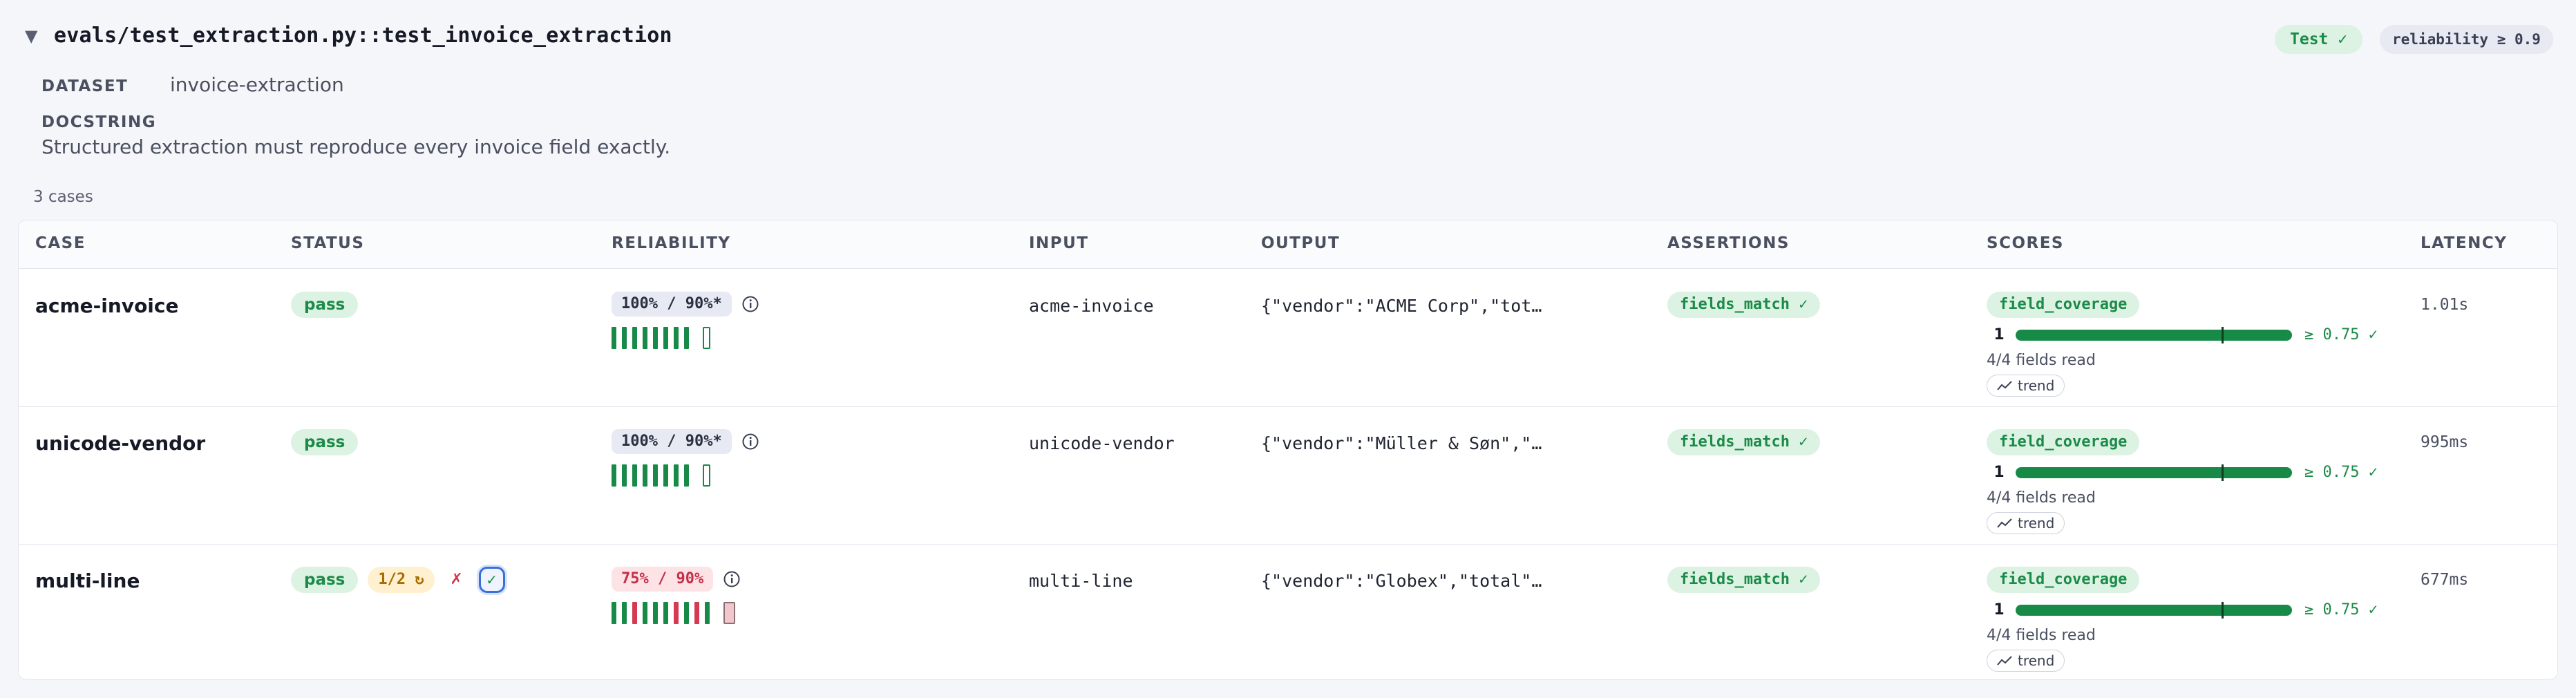  I want to click on col-reliability: RELIABILITY, so click(671, 243).